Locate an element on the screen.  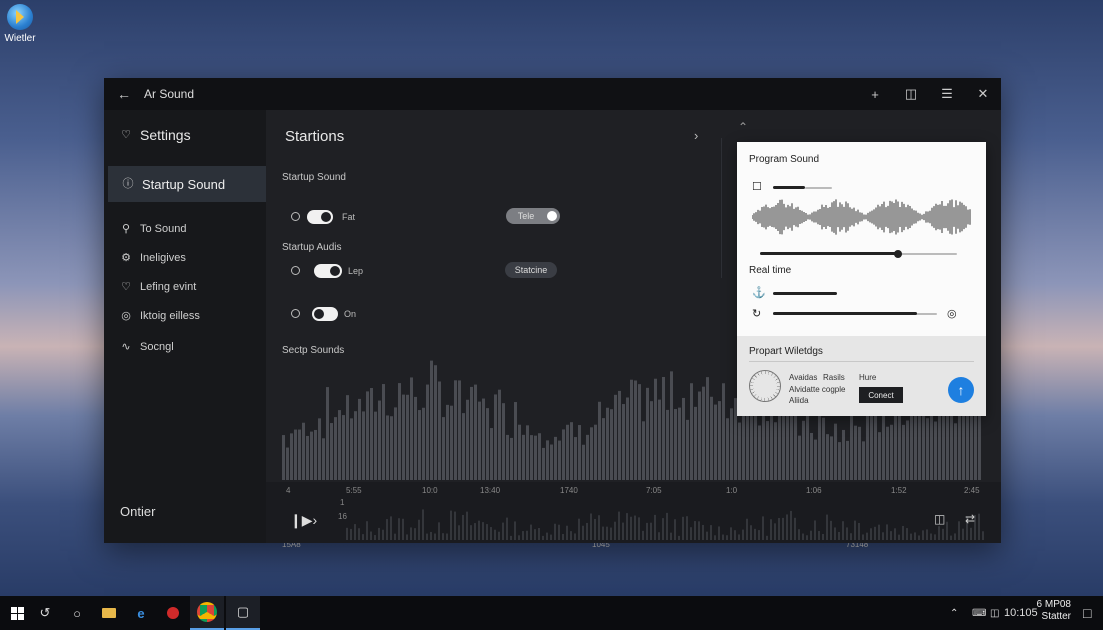
date-bottom: Statter is located at coordinates (1056, 616).